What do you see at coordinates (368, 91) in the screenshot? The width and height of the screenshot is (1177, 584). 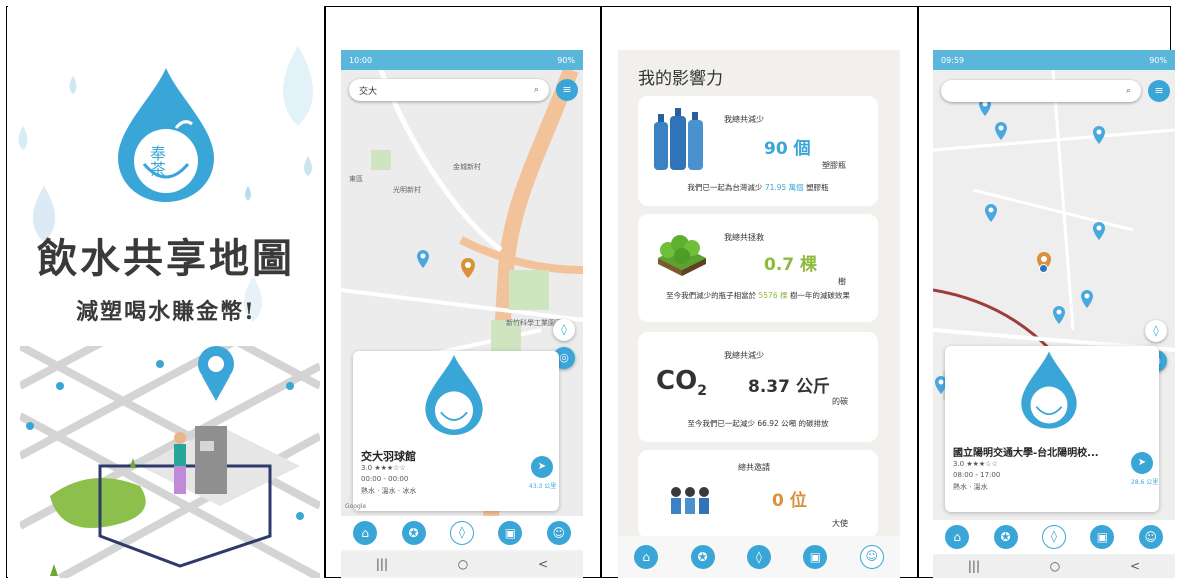 I see `search-value: 交大` at bounding box center [368, 91].